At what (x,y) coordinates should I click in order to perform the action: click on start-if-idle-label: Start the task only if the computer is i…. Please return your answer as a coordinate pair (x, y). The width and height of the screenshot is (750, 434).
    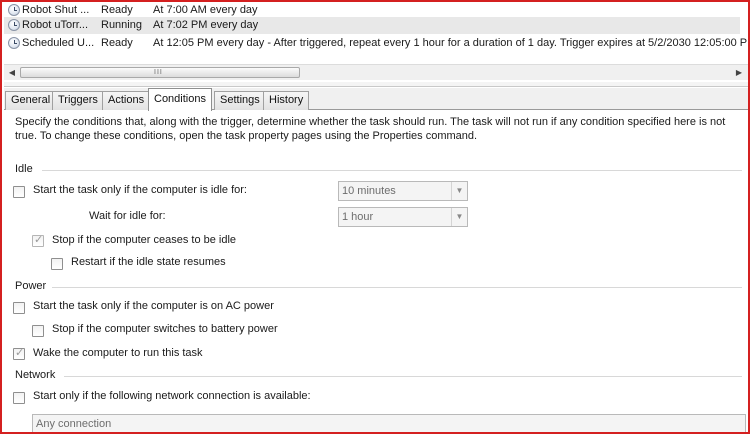
    Looking at the image, I should click on (140, 190).